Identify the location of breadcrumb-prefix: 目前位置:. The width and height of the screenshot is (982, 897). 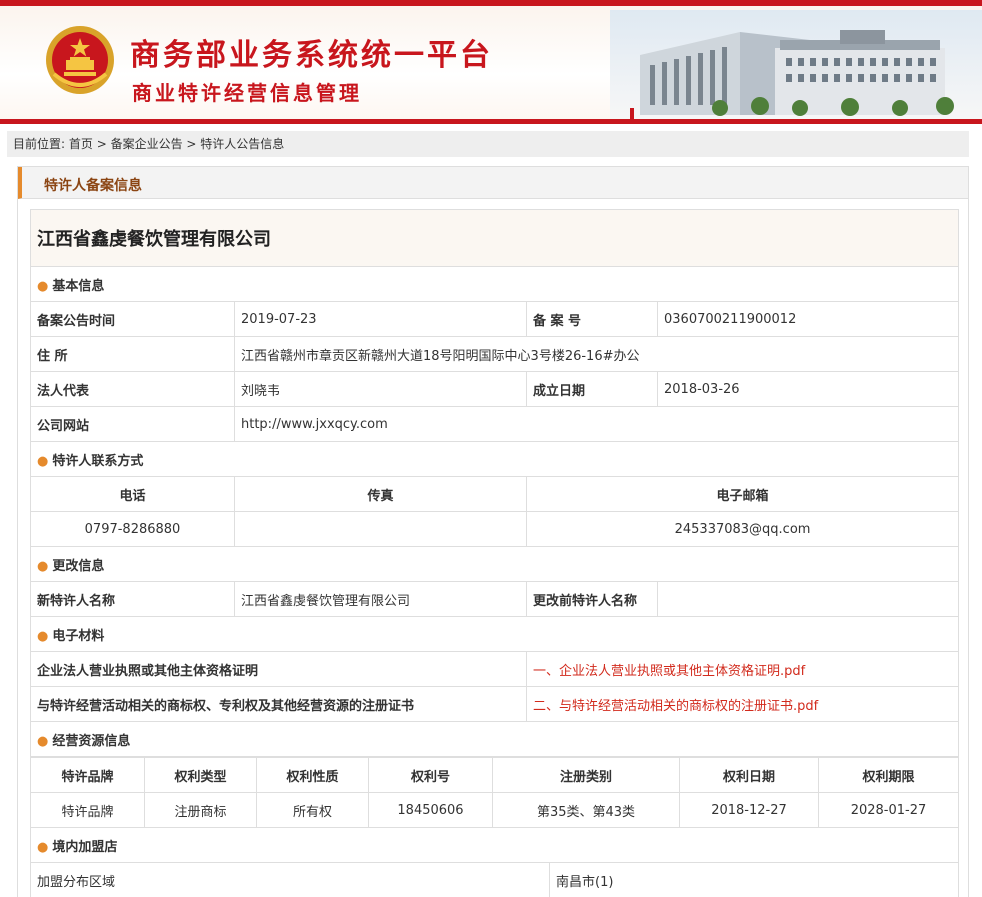
(39, 144).